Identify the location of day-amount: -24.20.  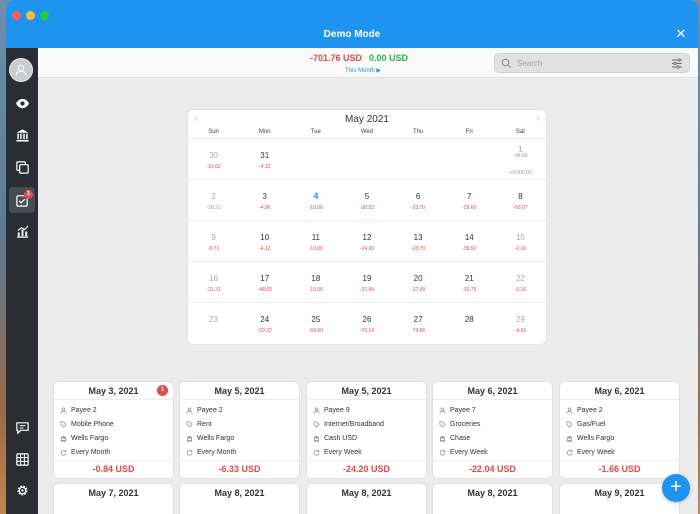
(367, 249).